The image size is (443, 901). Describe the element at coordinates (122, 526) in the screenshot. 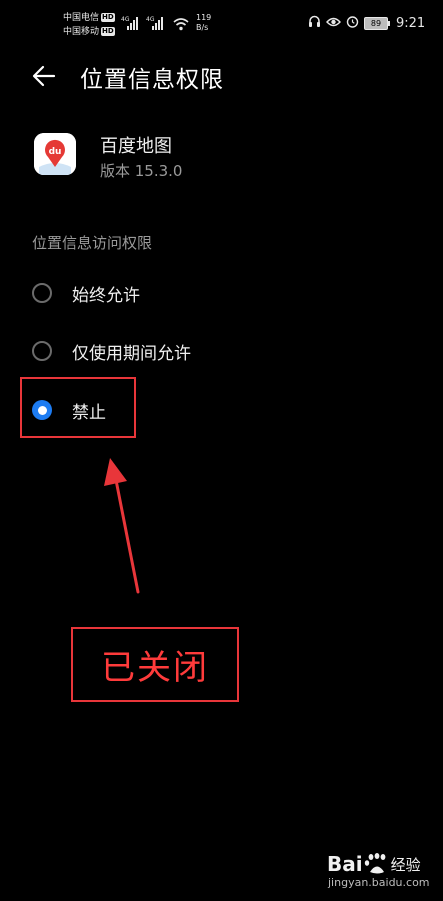

I see `annotation-arrow-icon` at that location.